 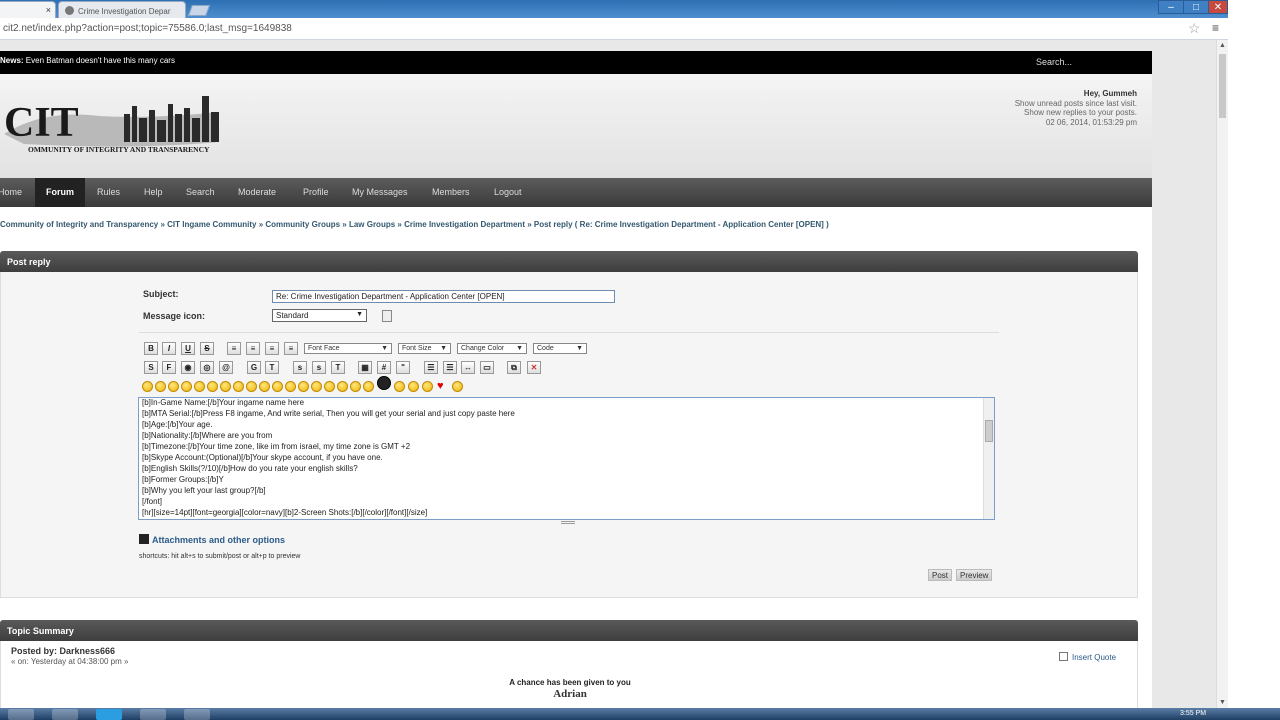 What do you see at coordinates (384, 383) in the screenshot?
I see `ninja-smiley-icon` at bounding box center [384, 383].